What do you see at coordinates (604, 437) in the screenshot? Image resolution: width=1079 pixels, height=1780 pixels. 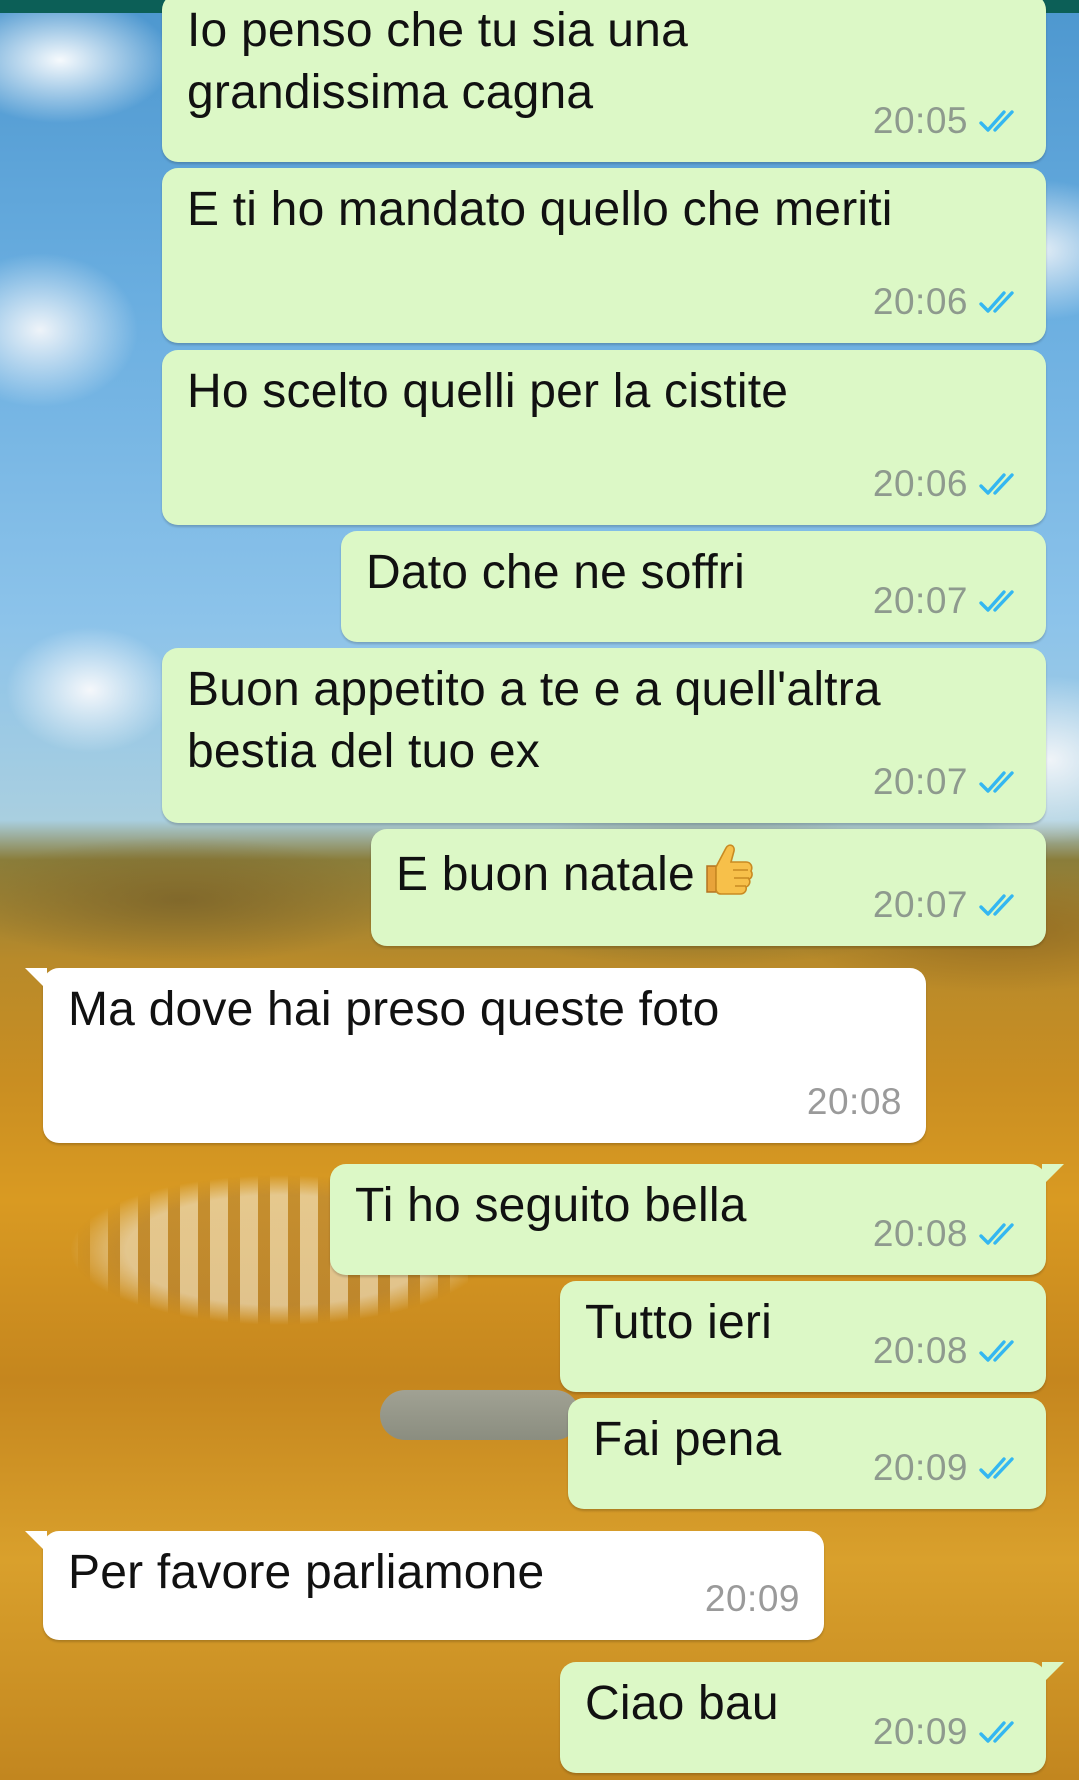 I see `message-bubble-outgoing: Ho scelto quelli per la cistite 20:06` at bounding box center [604, 437].